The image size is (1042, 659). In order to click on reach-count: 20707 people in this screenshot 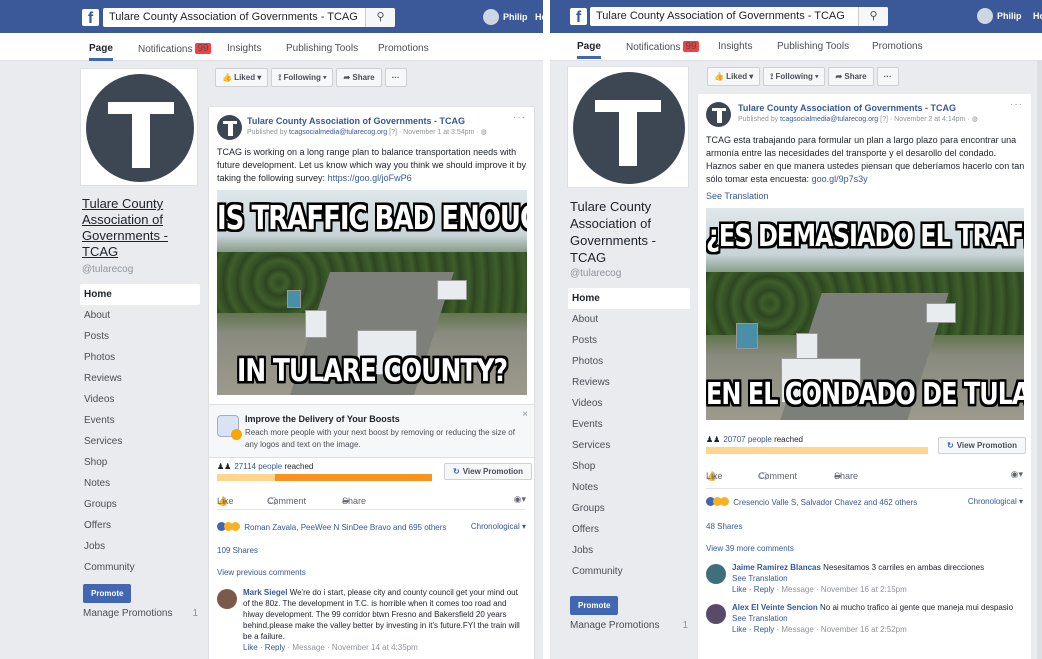, I will do `click(747, 439)`.